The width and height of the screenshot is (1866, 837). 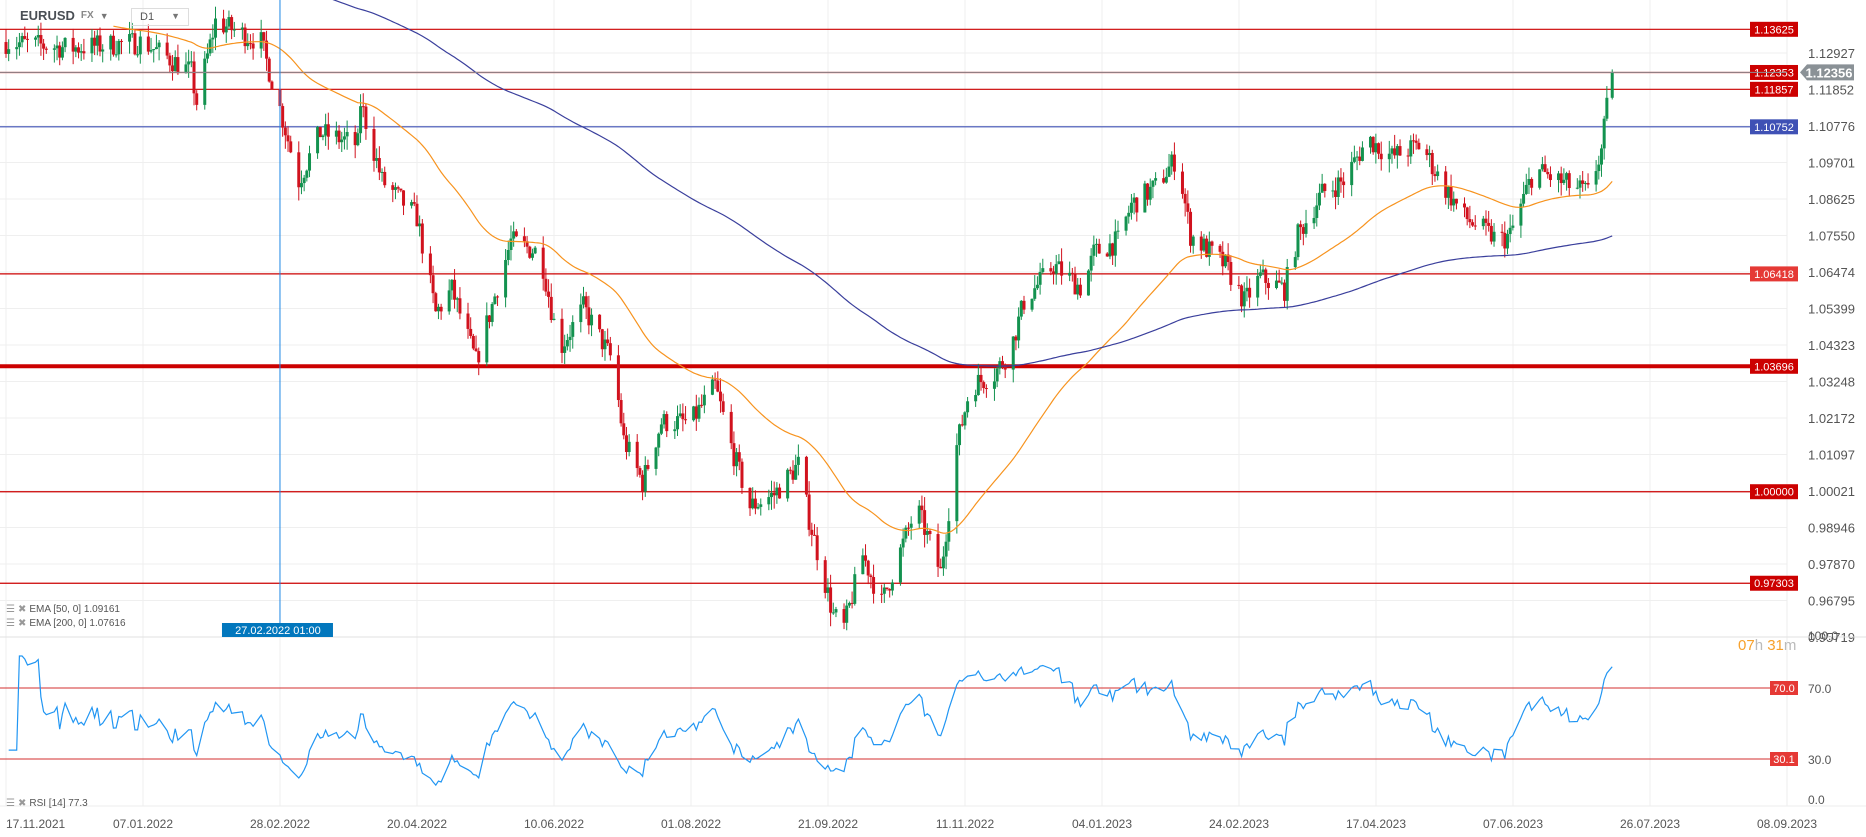 What do you see at coordinates (965, 824) in the screenshot?
I see `x-tick-label: 11.11.2022` at bounding box center [965, 824].